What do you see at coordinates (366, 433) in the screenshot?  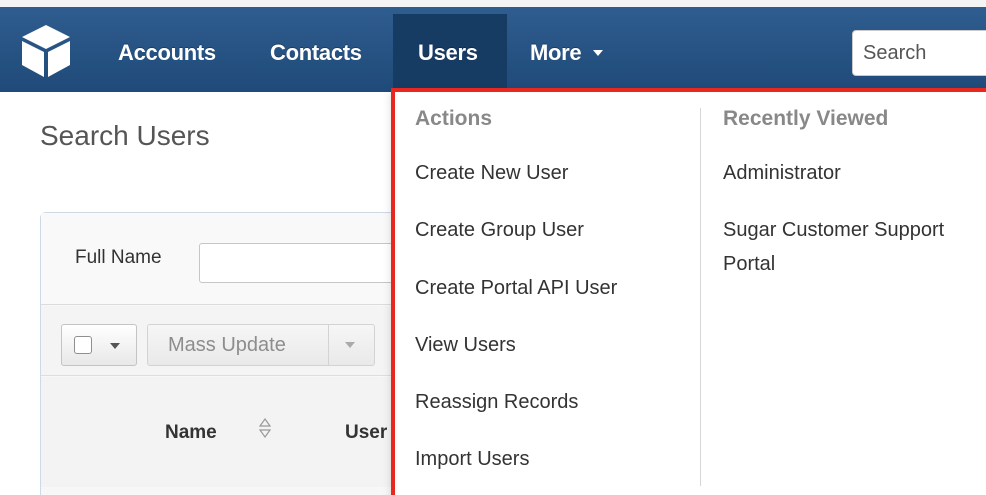 I see `column-header-user: User` at bounding box center [366, 433].